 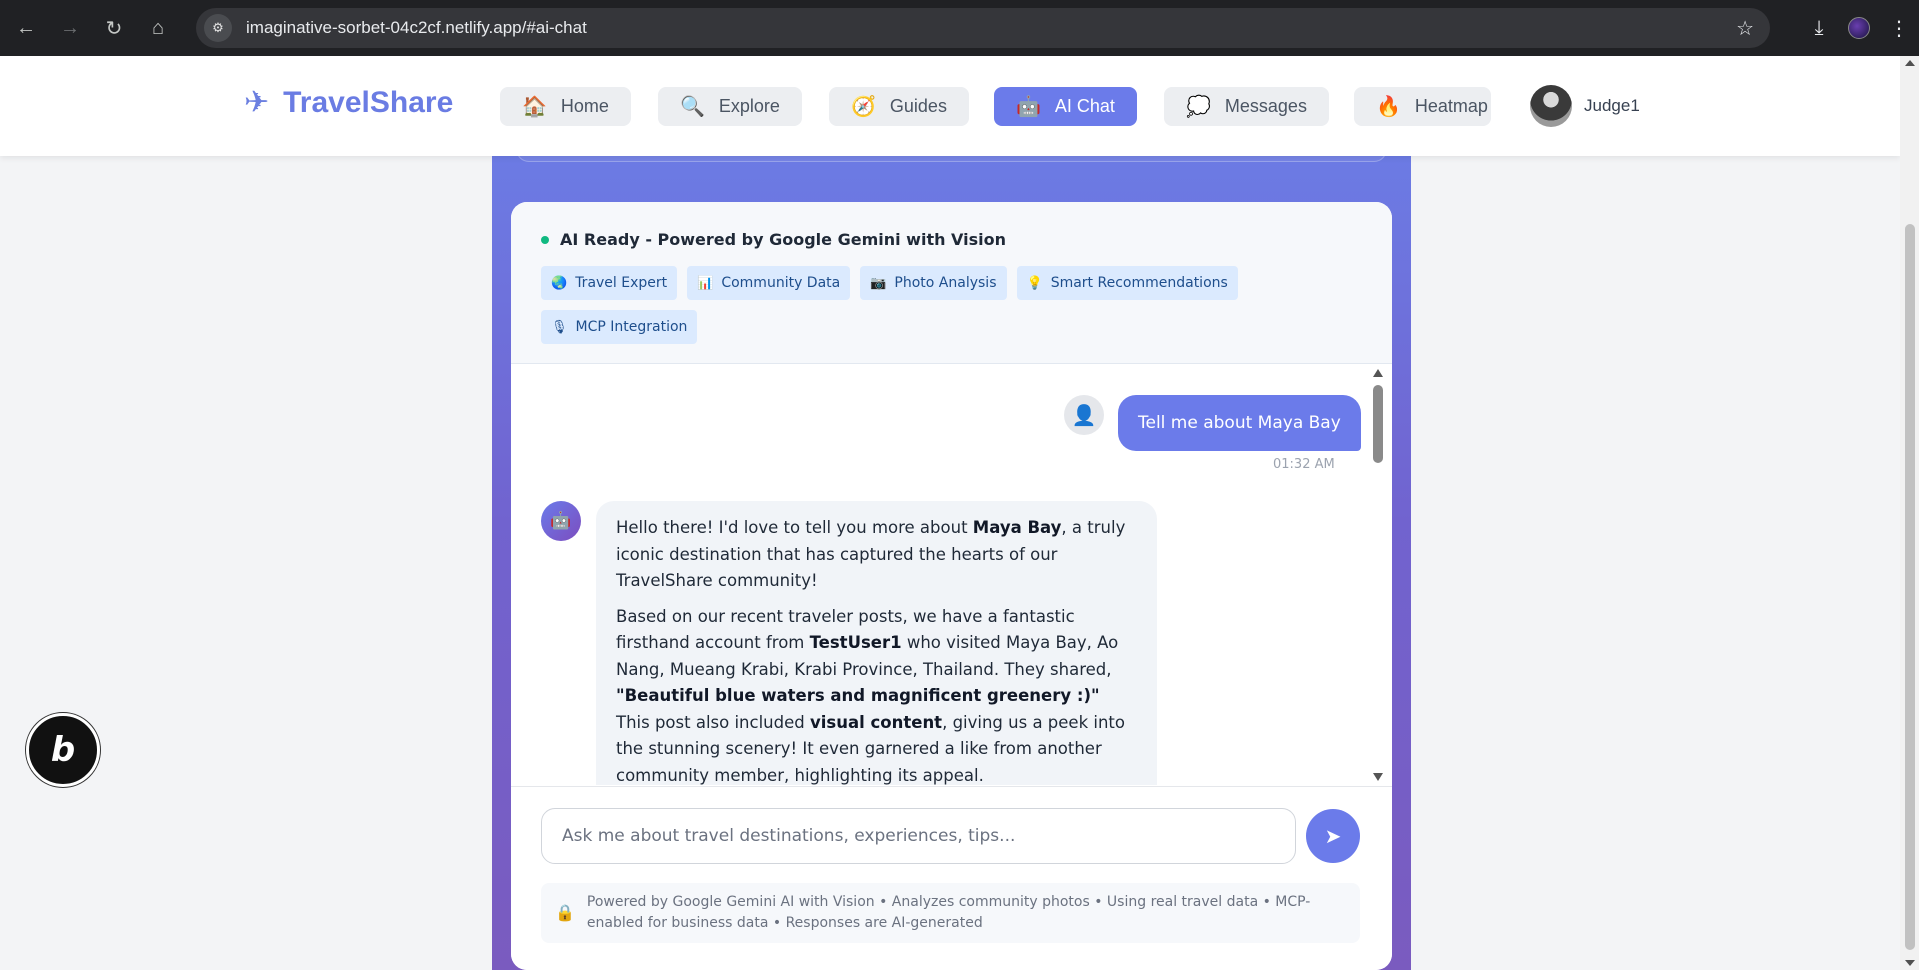 I want to click on chip-travel-expert: 🌏 Travel Expert, so click(x=609, y=283).